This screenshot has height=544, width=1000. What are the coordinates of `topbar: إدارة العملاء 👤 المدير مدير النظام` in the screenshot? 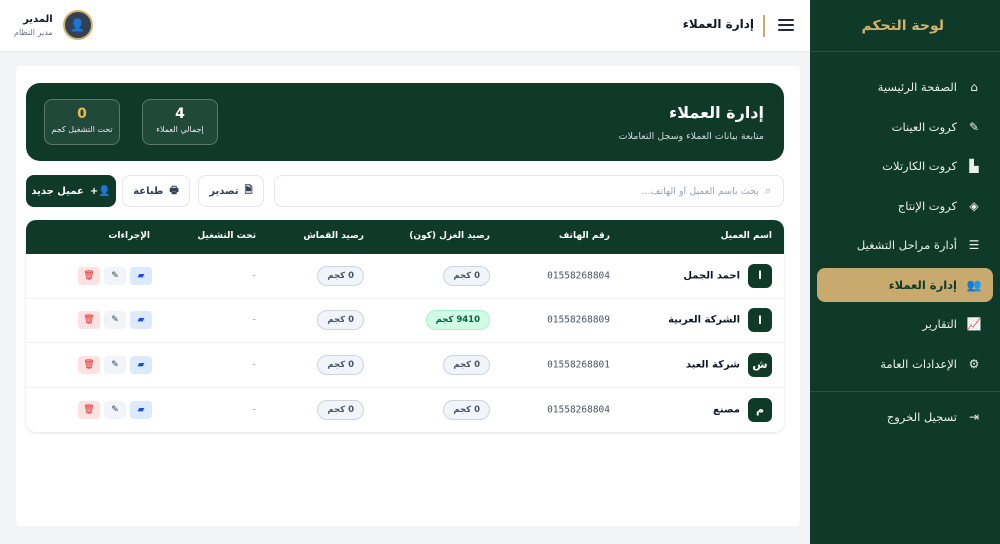 It's located at (405, 26).